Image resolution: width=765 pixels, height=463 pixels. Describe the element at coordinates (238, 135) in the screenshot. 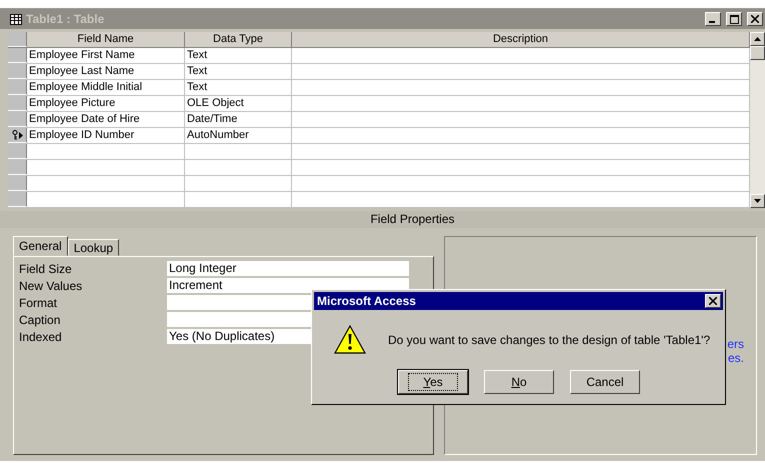

I see `table-cell: AutoNumber` at that location.